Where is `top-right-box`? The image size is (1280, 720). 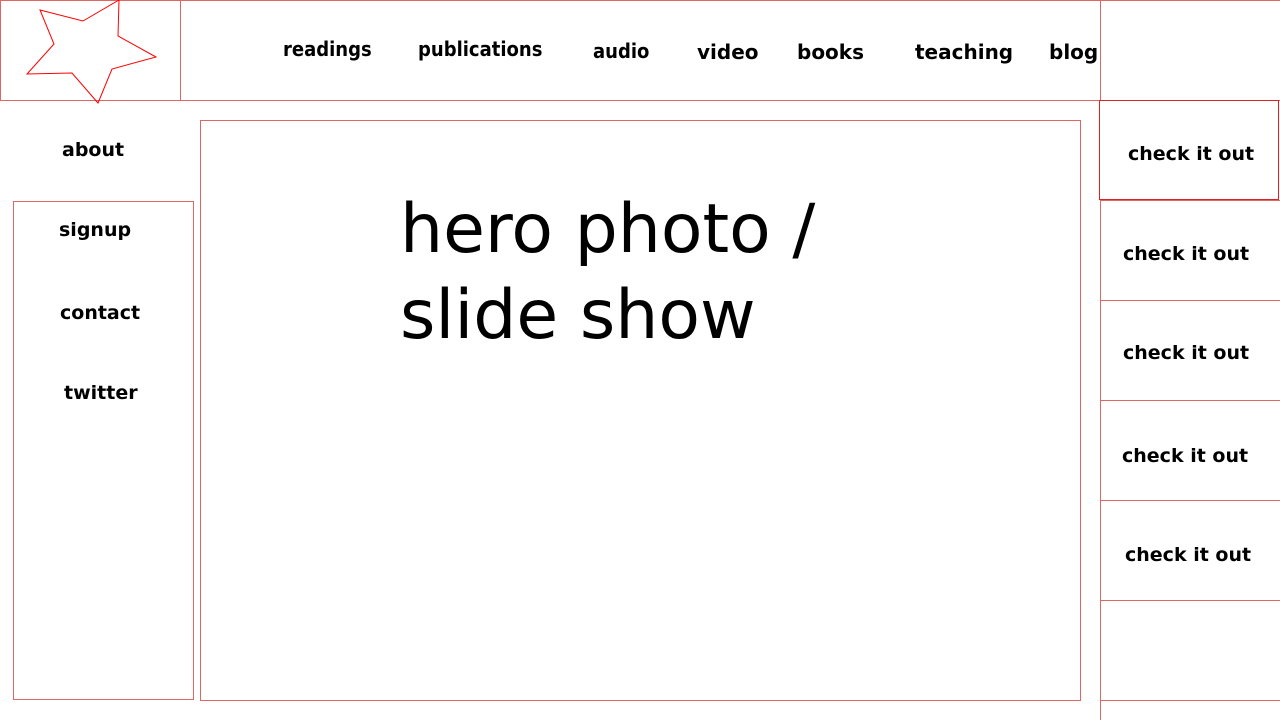 top-right-box is located at coordinates (1190, 50).